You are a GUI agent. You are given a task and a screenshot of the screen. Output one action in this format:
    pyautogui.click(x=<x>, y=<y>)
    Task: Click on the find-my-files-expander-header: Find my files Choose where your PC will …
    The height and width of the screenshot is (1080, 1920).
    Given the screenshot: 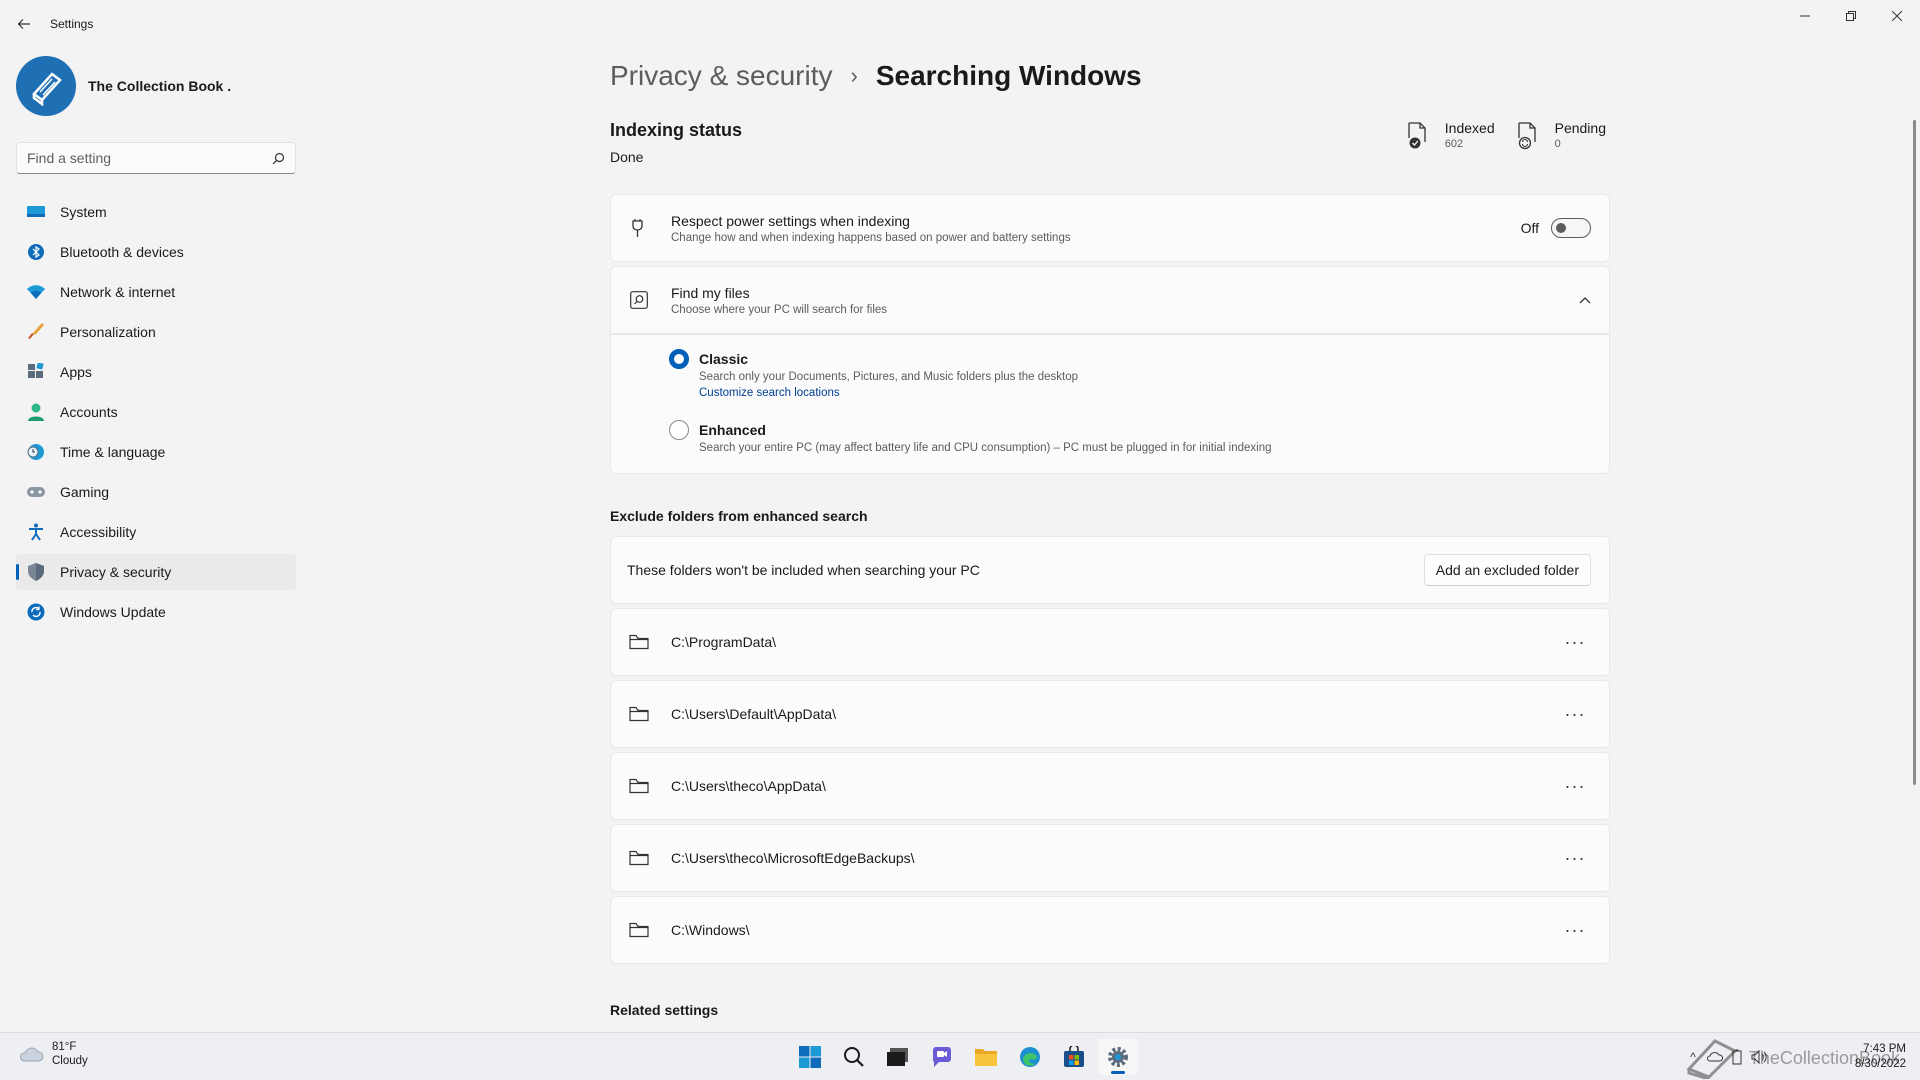 What is the action you would take?
    pyautogui.click(x=1110, y=300)
    